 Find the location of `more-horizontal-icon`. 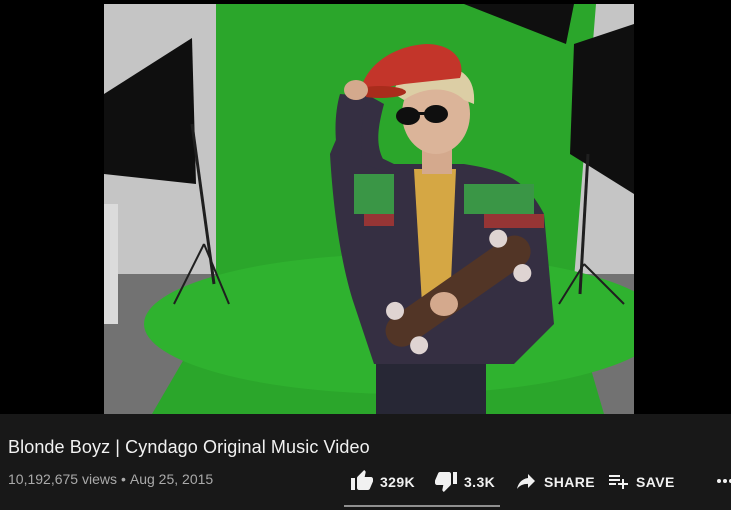

more-horizontal-icon is located at coordinates (722, 482).